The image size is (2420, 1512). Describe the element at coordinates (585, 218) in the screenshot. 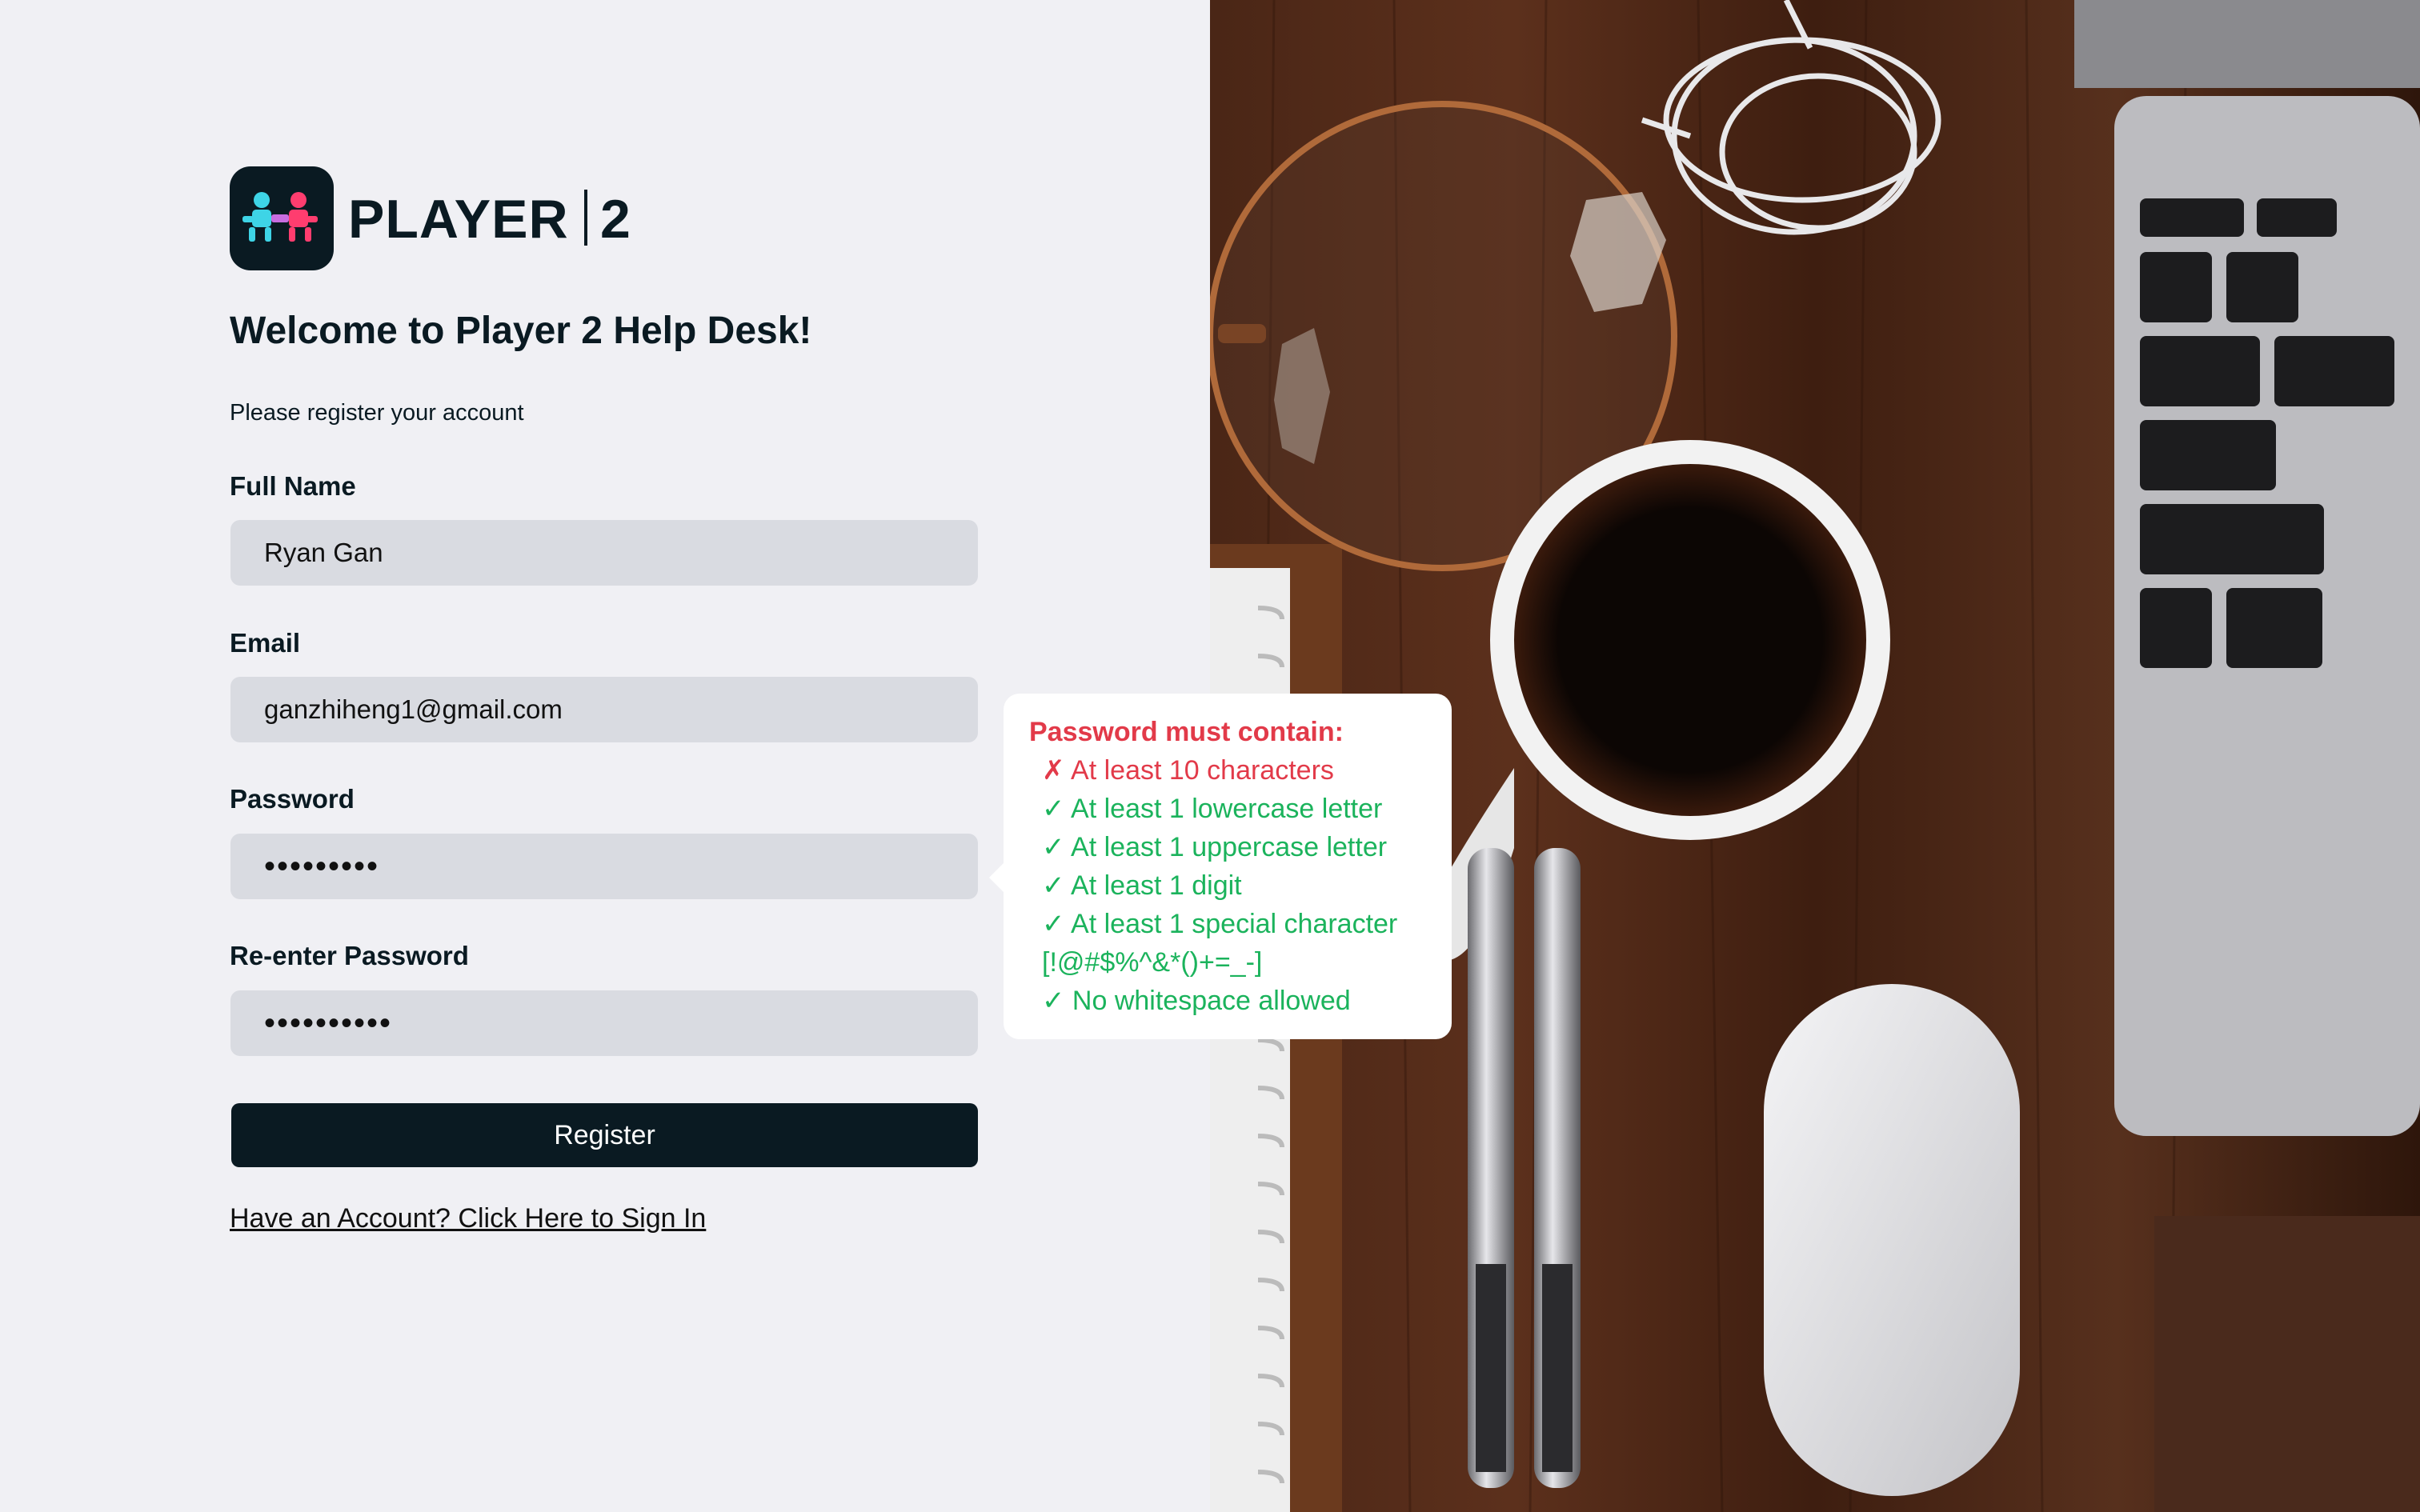

I see `brand-divider` at that location.